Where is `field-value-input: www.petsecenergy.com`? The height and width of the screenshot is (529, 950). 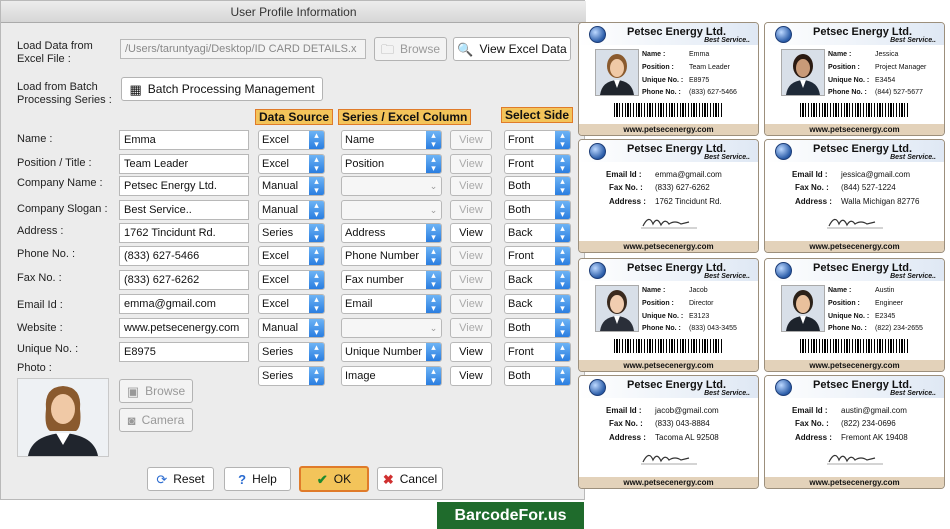
field-value-input: www.petsecenergy.com is located at coordinates (184, 328).